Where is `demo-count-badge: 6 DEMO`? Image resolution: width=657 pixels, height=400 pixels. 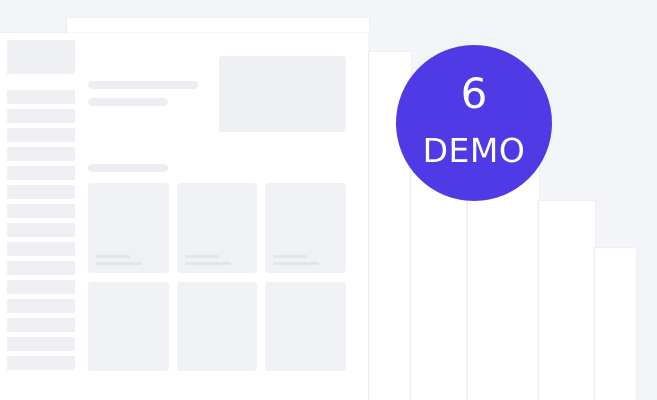
demo-count-badge: 6 DEMO is located at coordinates (474, 123).